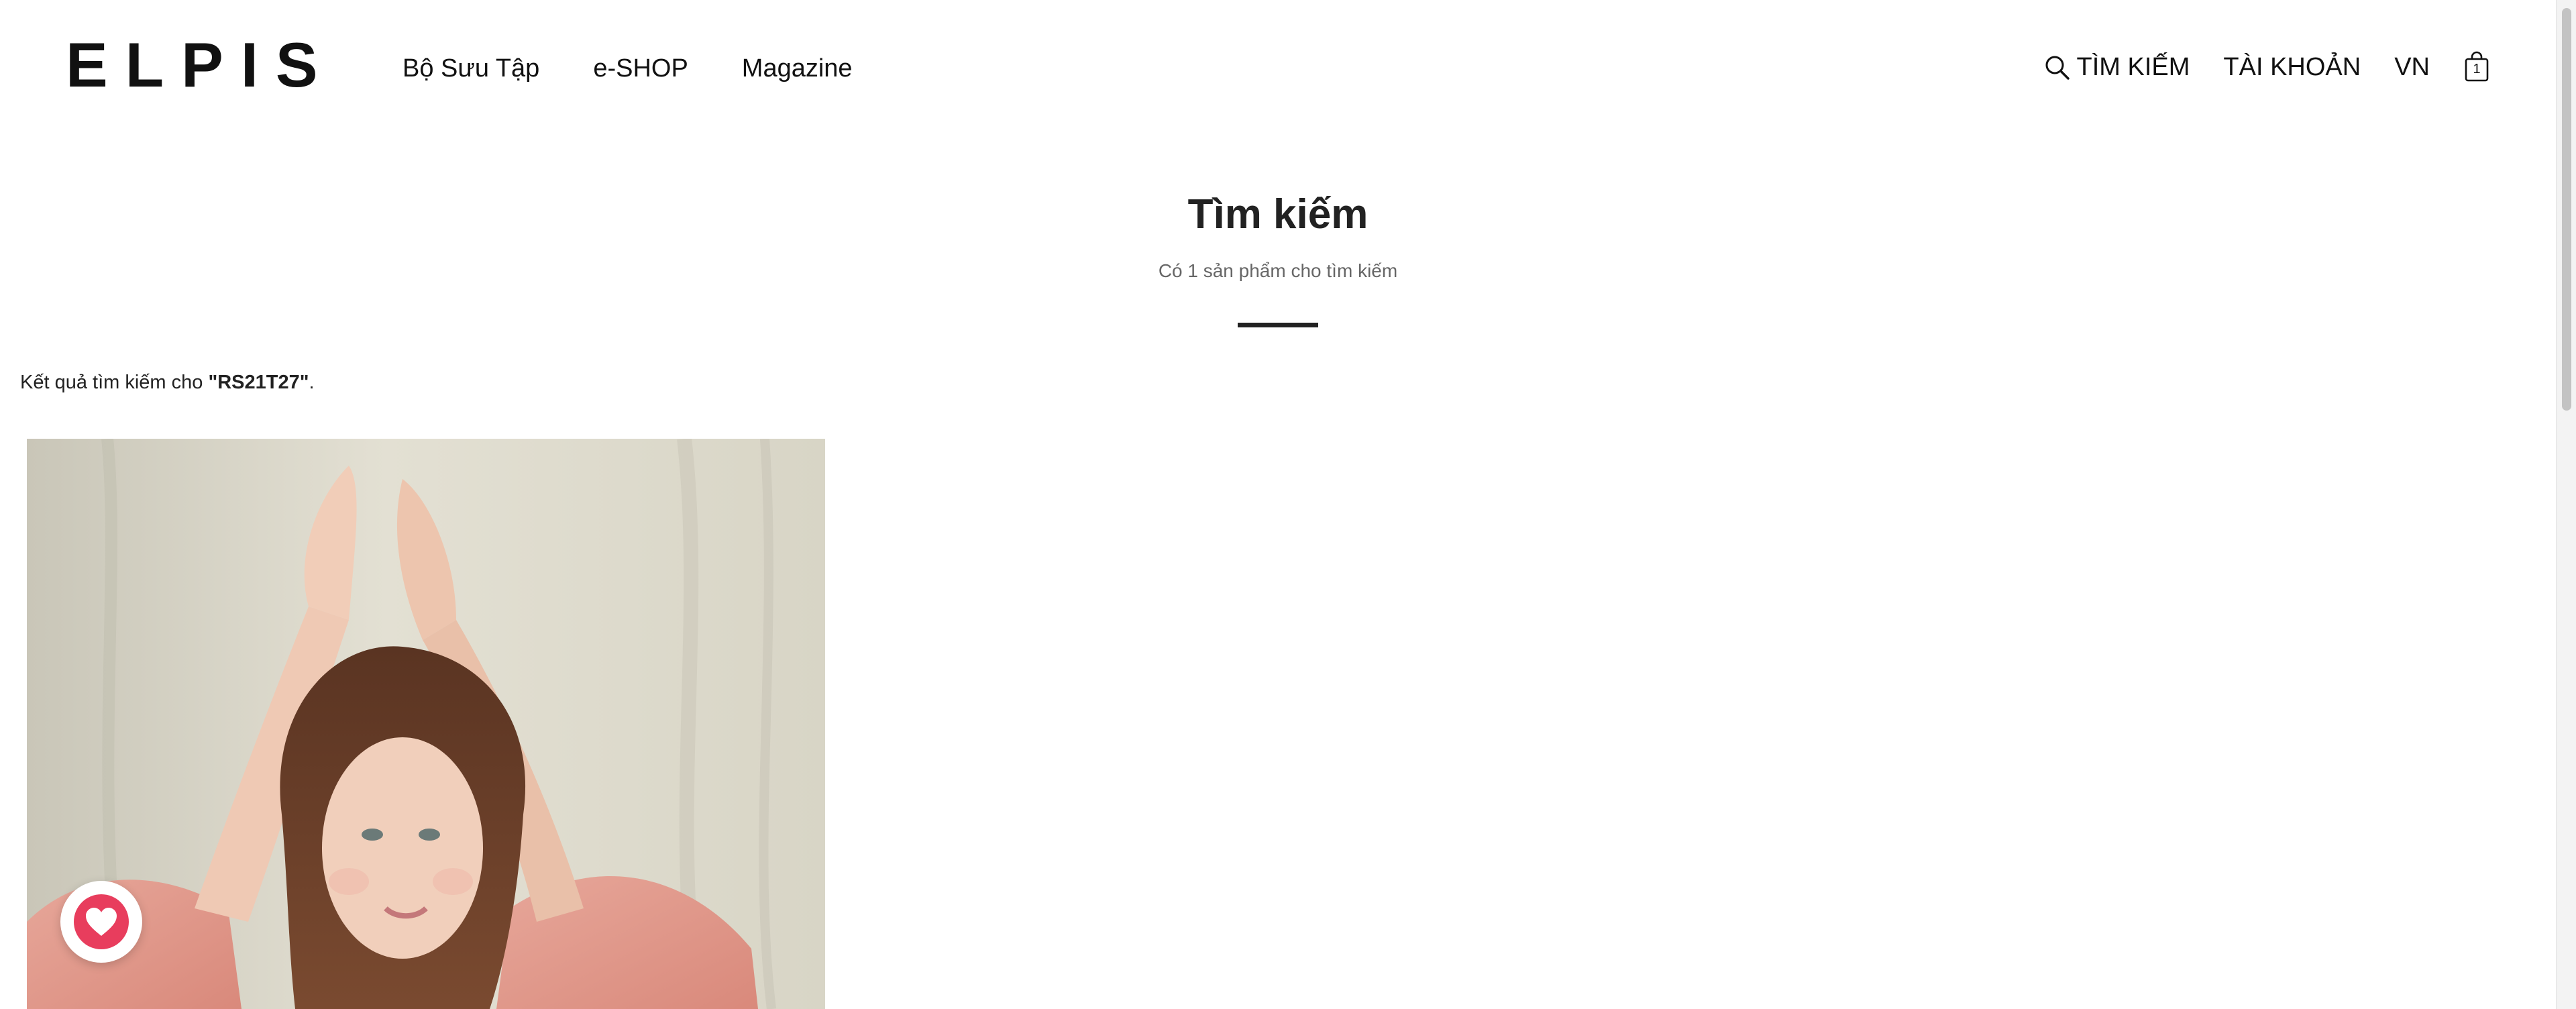  What do you see at coordinates (114, 382) in the screenshot?
I see `results-prefix: Kết quả tìm kiếm cho` at bounding box center [114, 382].